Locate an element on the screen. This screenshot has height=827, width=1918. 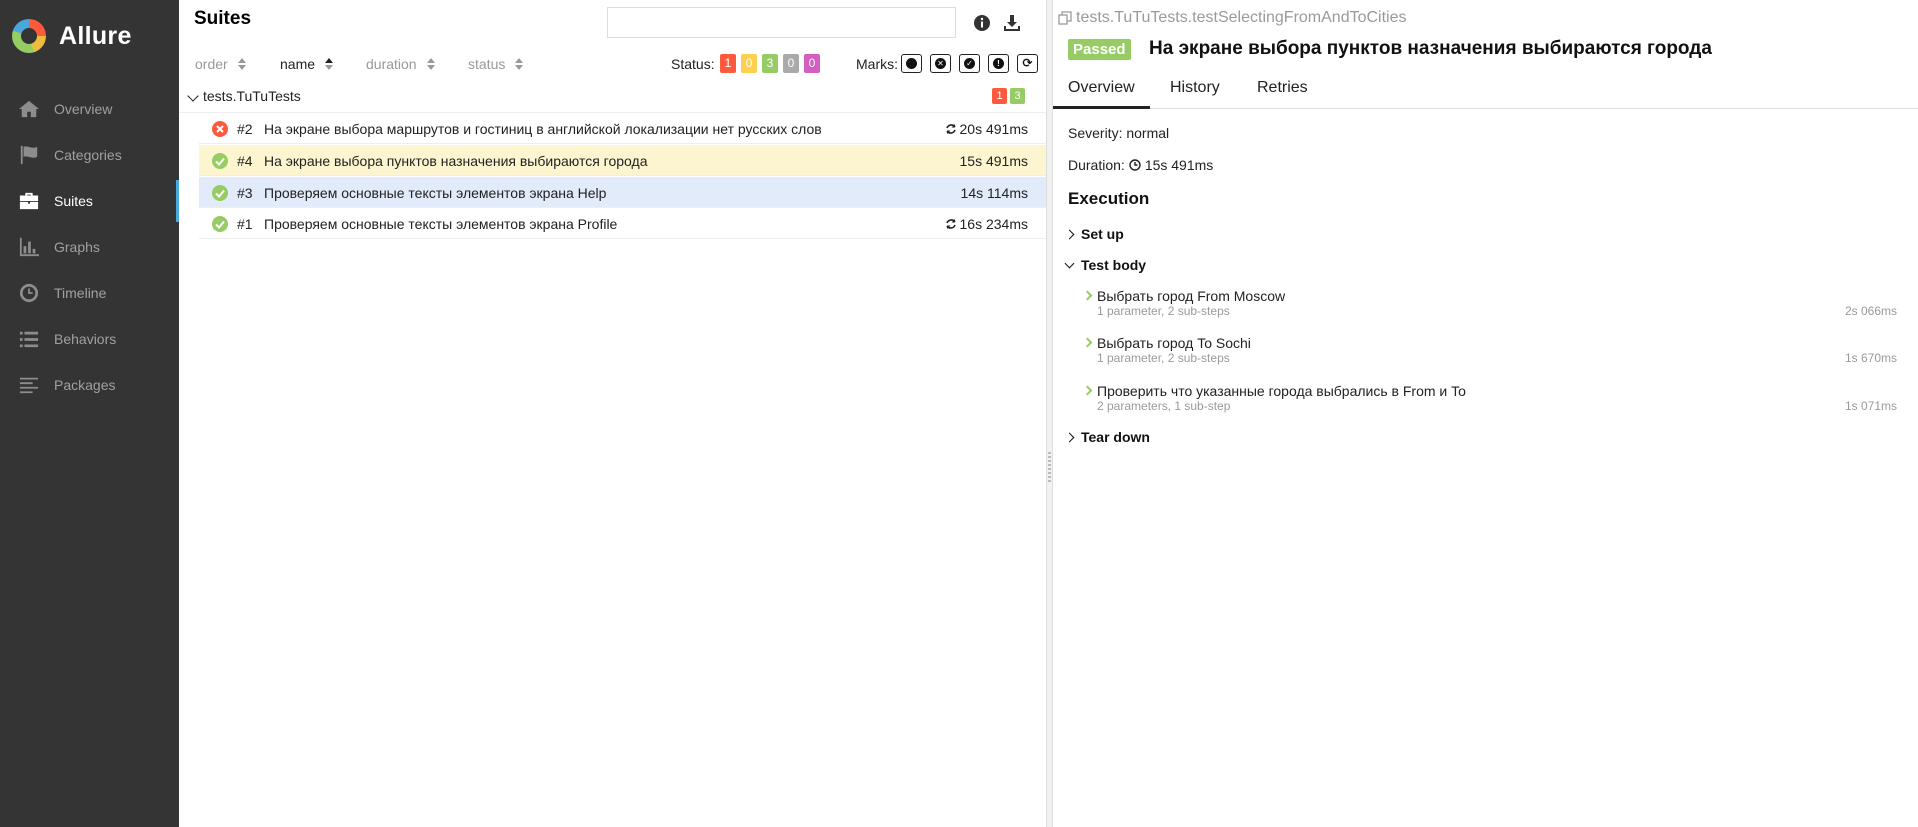
sidebar-item-graphs: Graphs is located at coordinates (89, 247).